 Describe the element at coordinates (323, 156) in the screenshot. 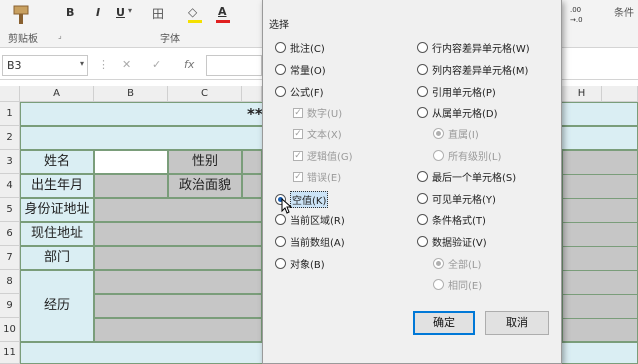

I see `sub-option-logicals: ✓ 逻辑值(G)` at that location.